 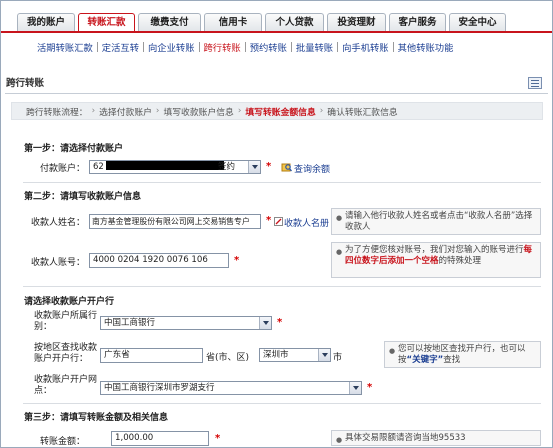 I want to click on tab-my-account: 我的账户, so click(x=46, y=22).